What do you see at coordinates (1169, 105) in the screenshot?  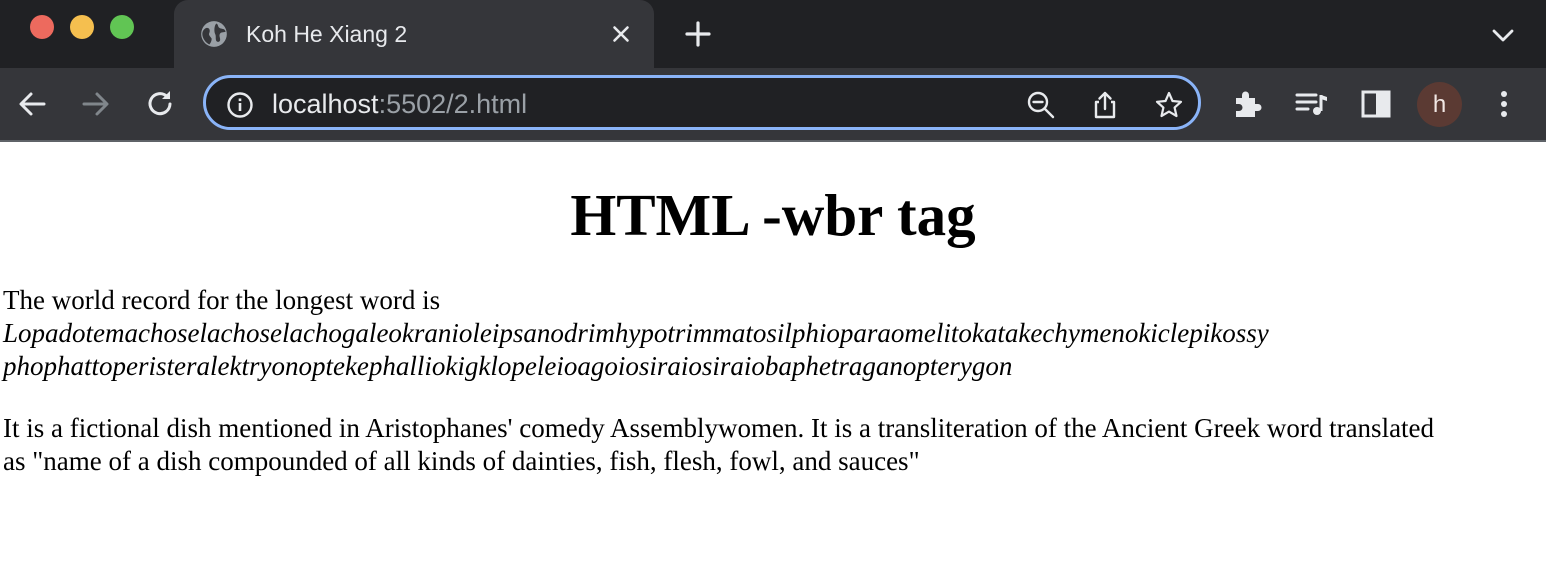 I see `star-icon` at bounding box center [1169, 105].